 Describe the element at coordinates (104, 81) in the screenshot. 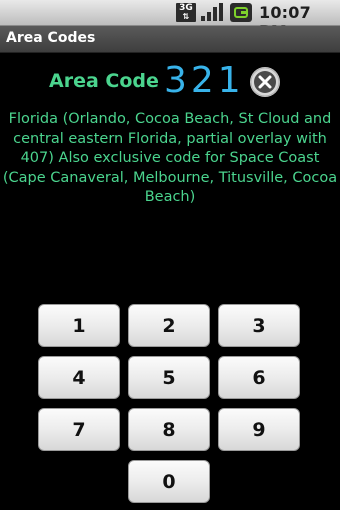

I see `area-code-label: Area Code` at that location.